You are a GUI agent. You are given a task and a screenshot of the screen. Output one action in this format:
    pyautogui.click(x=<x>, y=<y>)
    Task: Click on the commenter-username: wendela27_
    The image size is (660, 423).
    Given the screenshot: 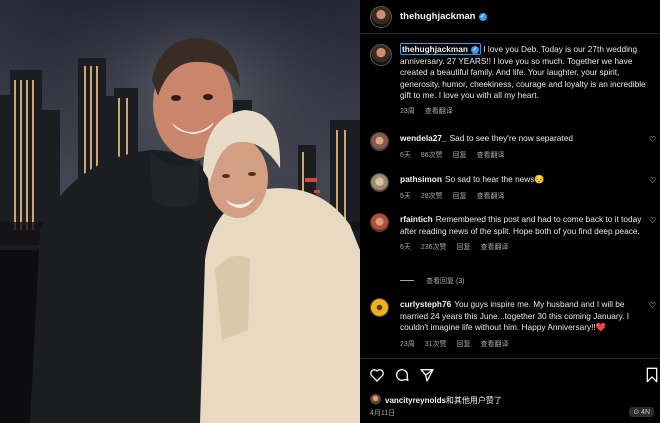 What is the action you would take?
    pyautogui.click(x=423, y=138)
    